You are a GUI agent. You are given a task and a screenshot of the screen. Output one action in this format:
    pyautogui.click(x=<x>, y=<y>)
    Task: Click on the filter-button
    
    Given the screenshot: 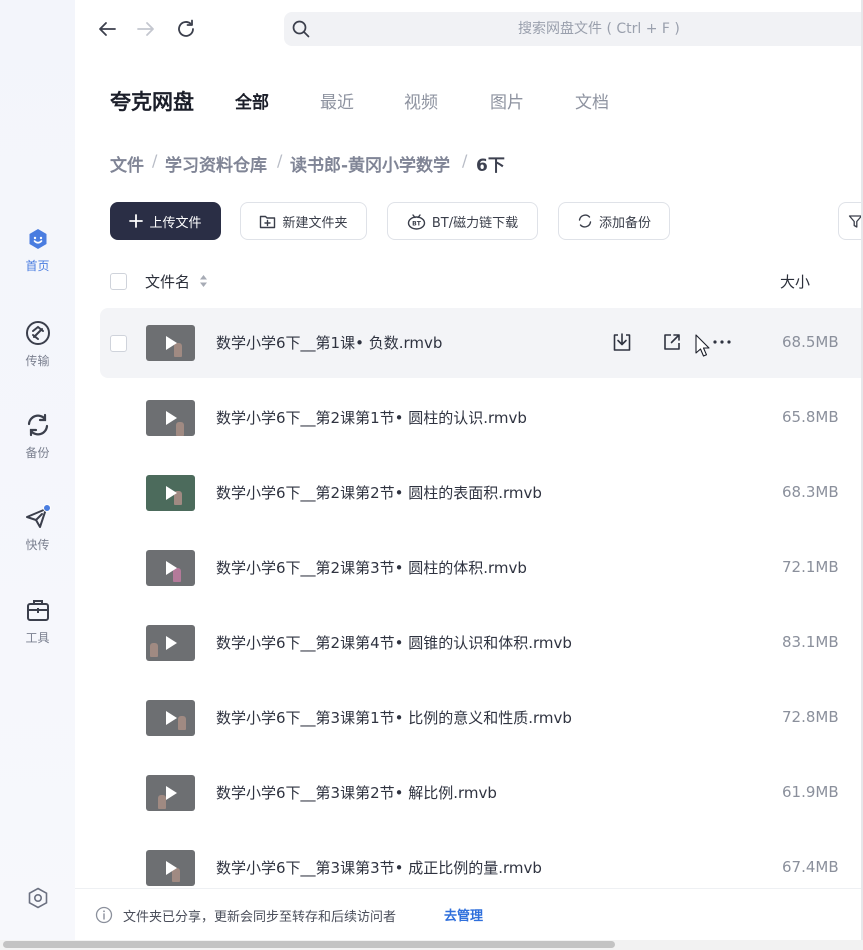 What is the action you would take?
    pyautogui.click(x=850, y=221)
    